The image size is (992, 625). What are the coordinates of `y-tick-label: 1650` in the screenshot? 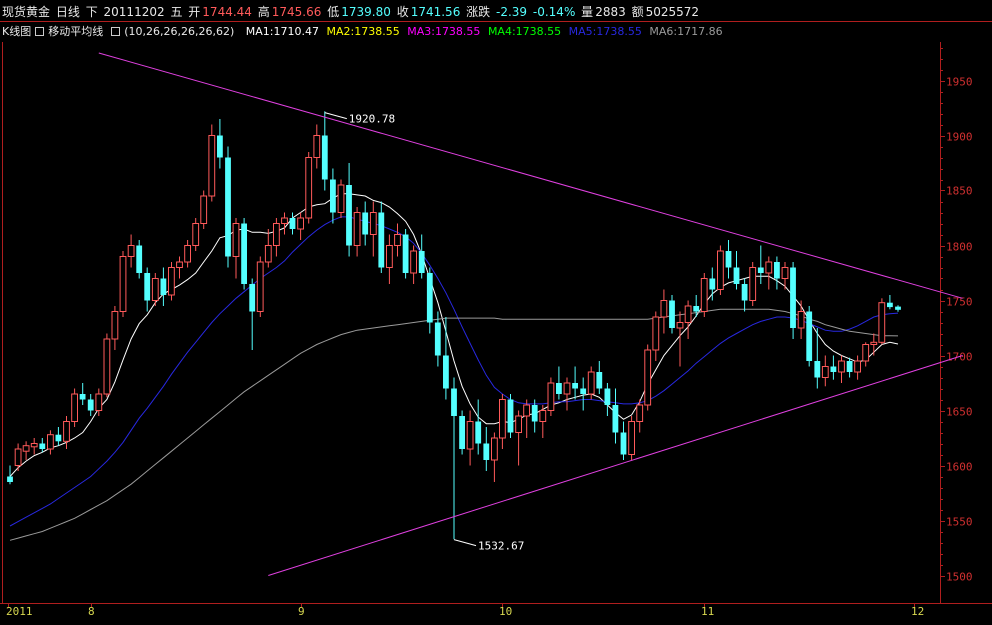 It's located at (959, 412).